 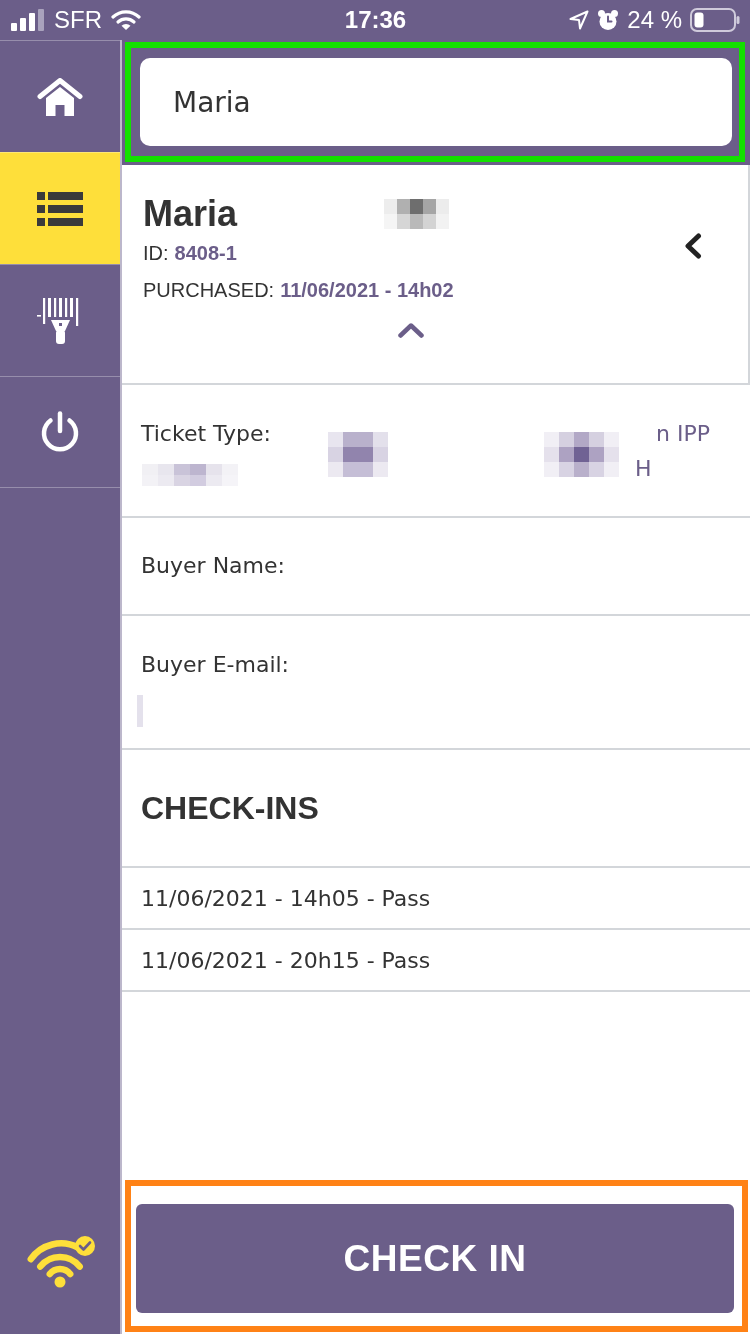 I want to click on check-in-button: CHECK IN, so click(x=435, y=1258).